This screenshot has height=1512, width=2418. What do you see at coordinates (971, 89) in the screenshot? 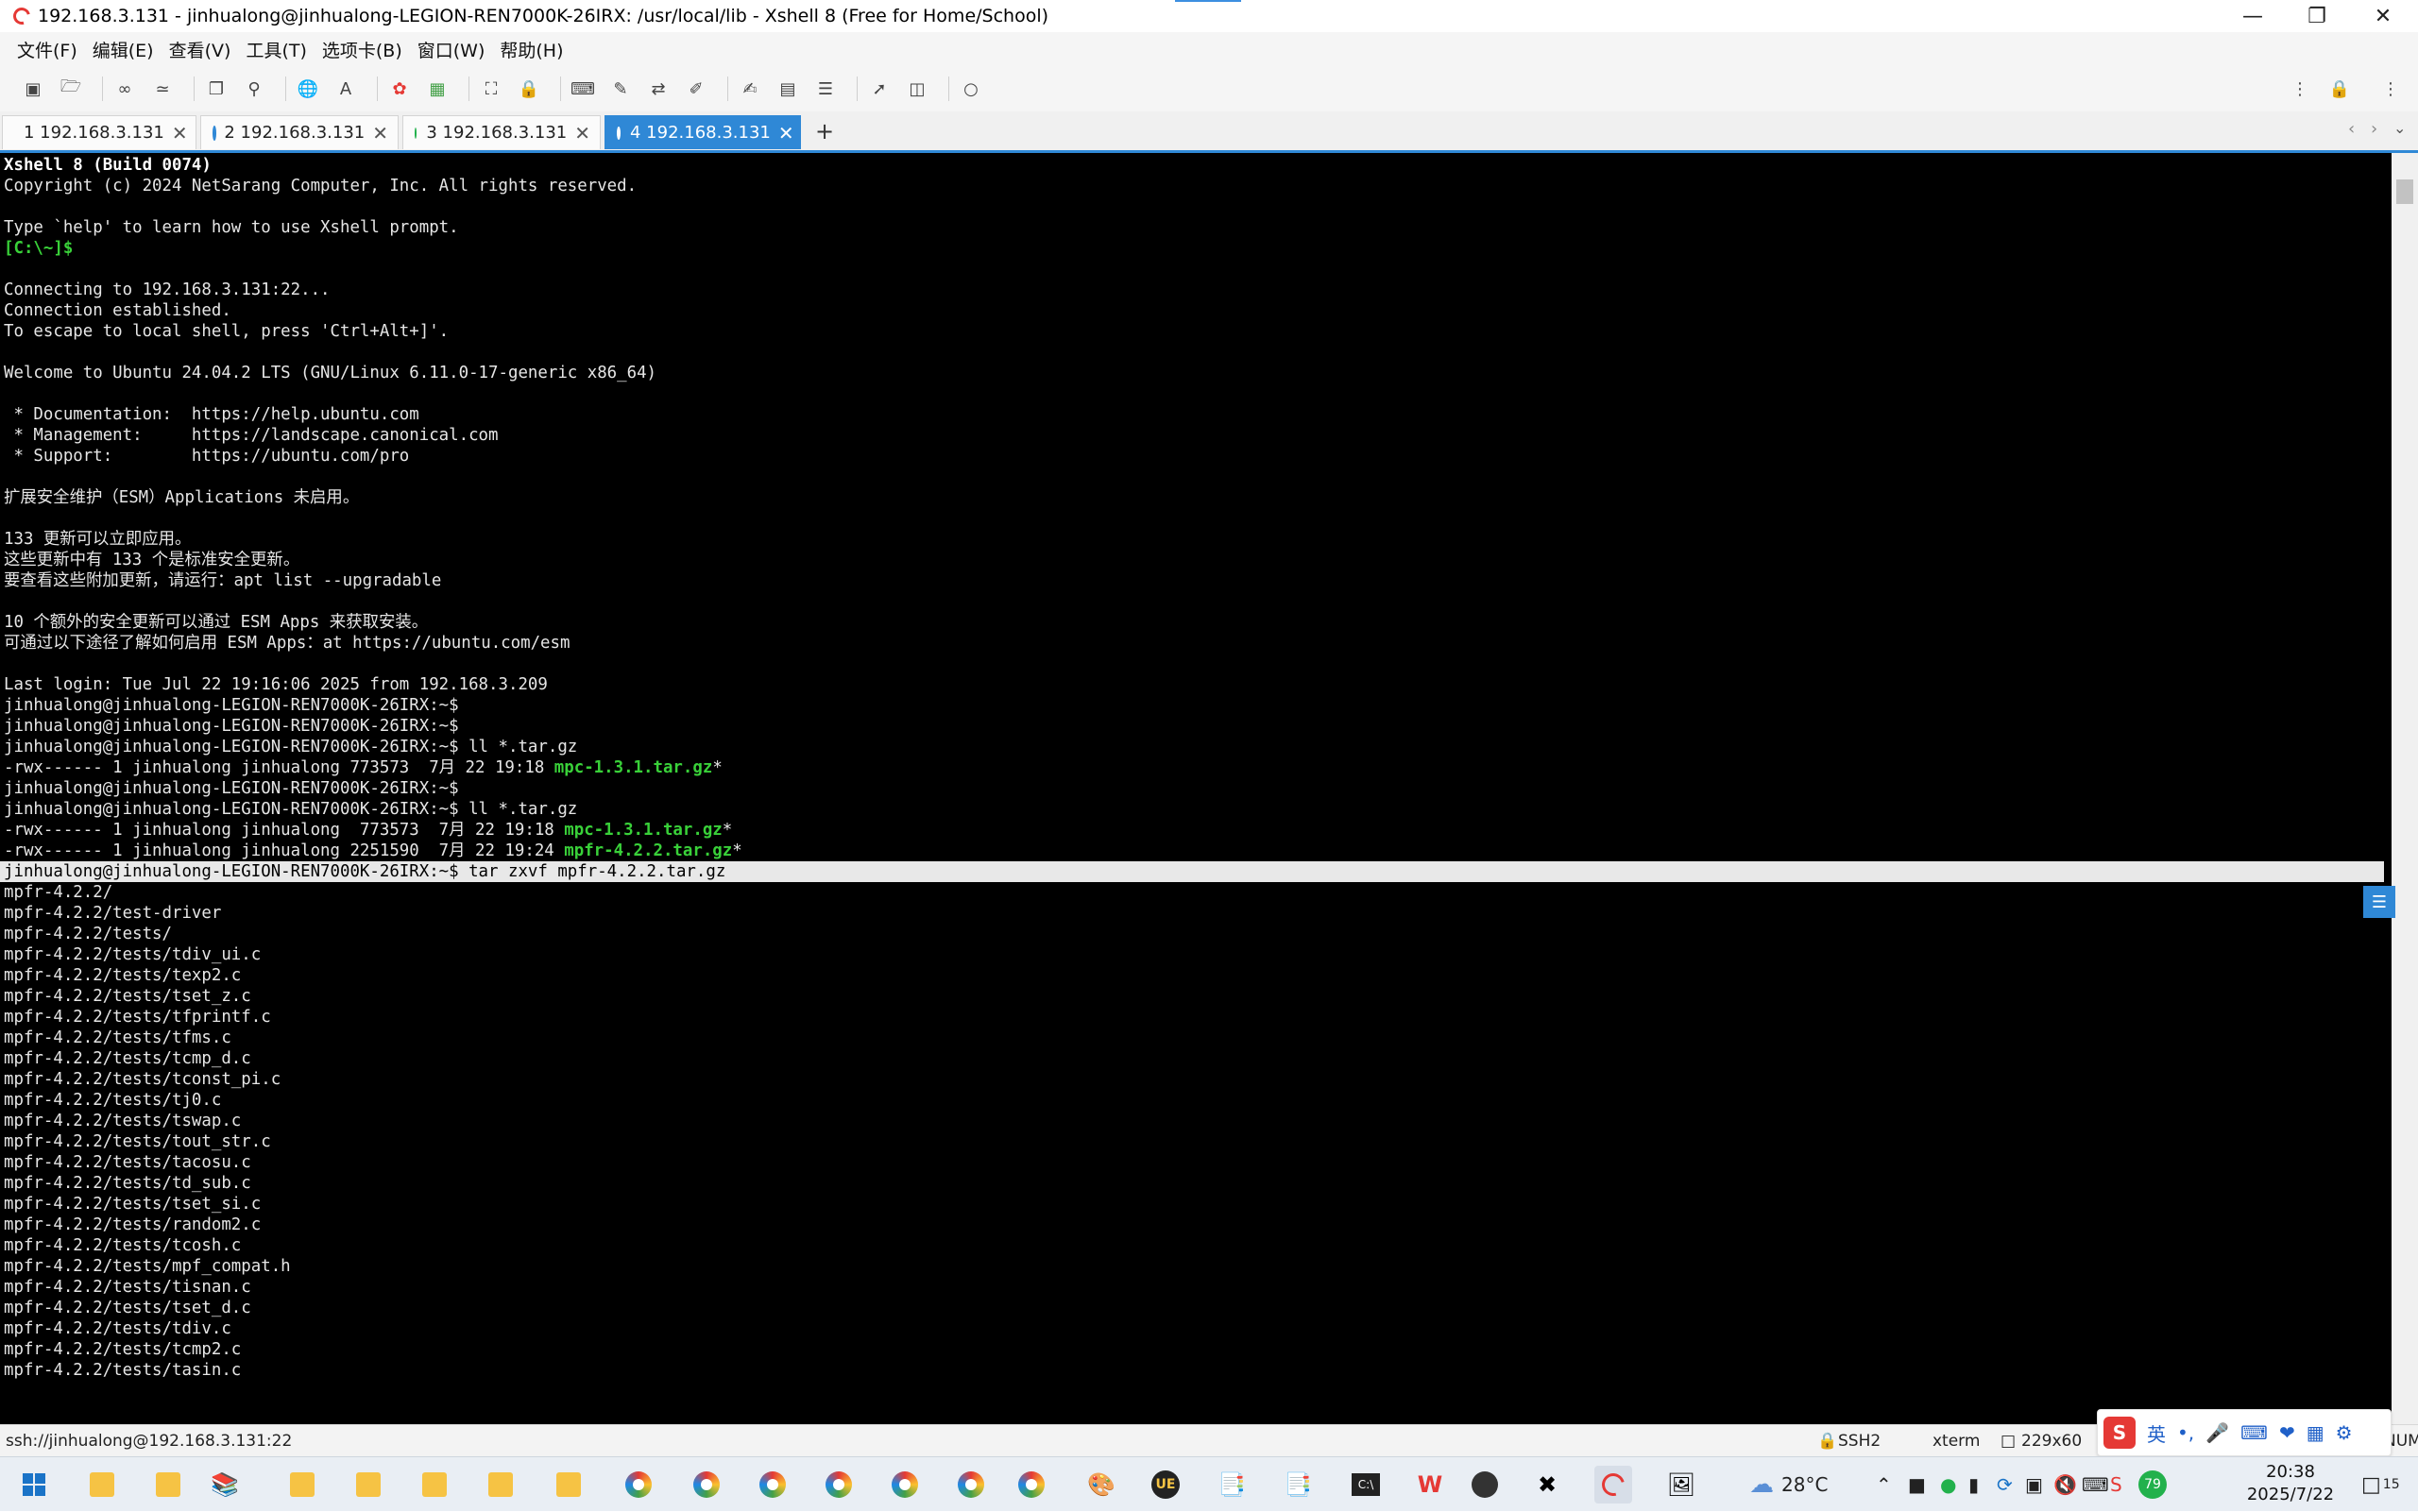
I see `chat-icon: ○` at bounding box center [971, 89].